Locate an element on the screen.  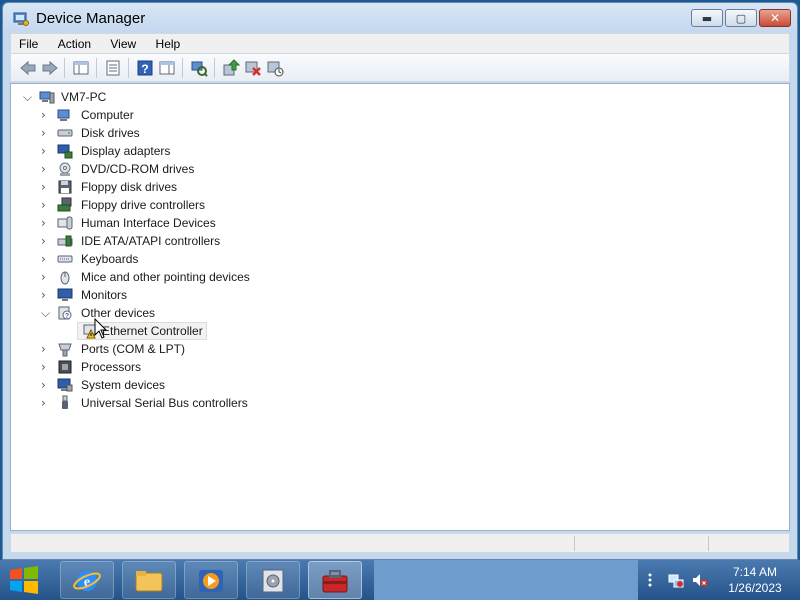
disk-drive-icon is located at coordinates (65, 133).